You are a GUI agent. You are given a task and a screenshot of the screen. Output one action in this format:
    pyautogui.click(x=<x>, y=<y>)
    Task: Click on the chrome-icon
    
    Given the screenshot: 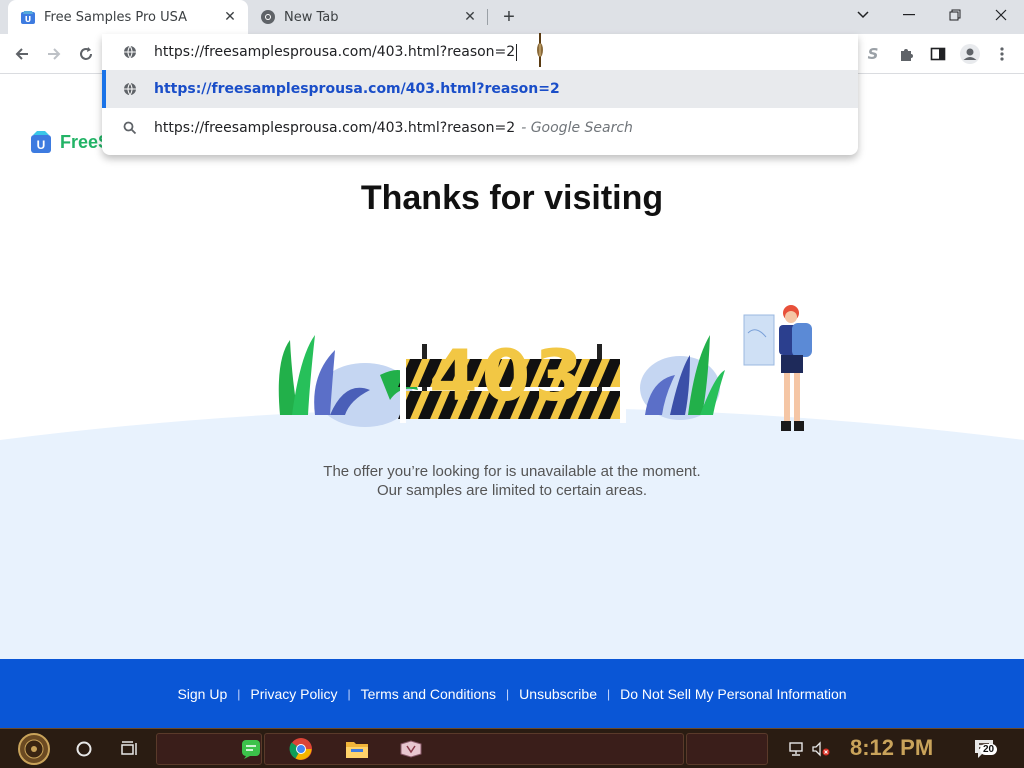 What is the action you would take?
    pyautogui.click(x=301, y=749)
    